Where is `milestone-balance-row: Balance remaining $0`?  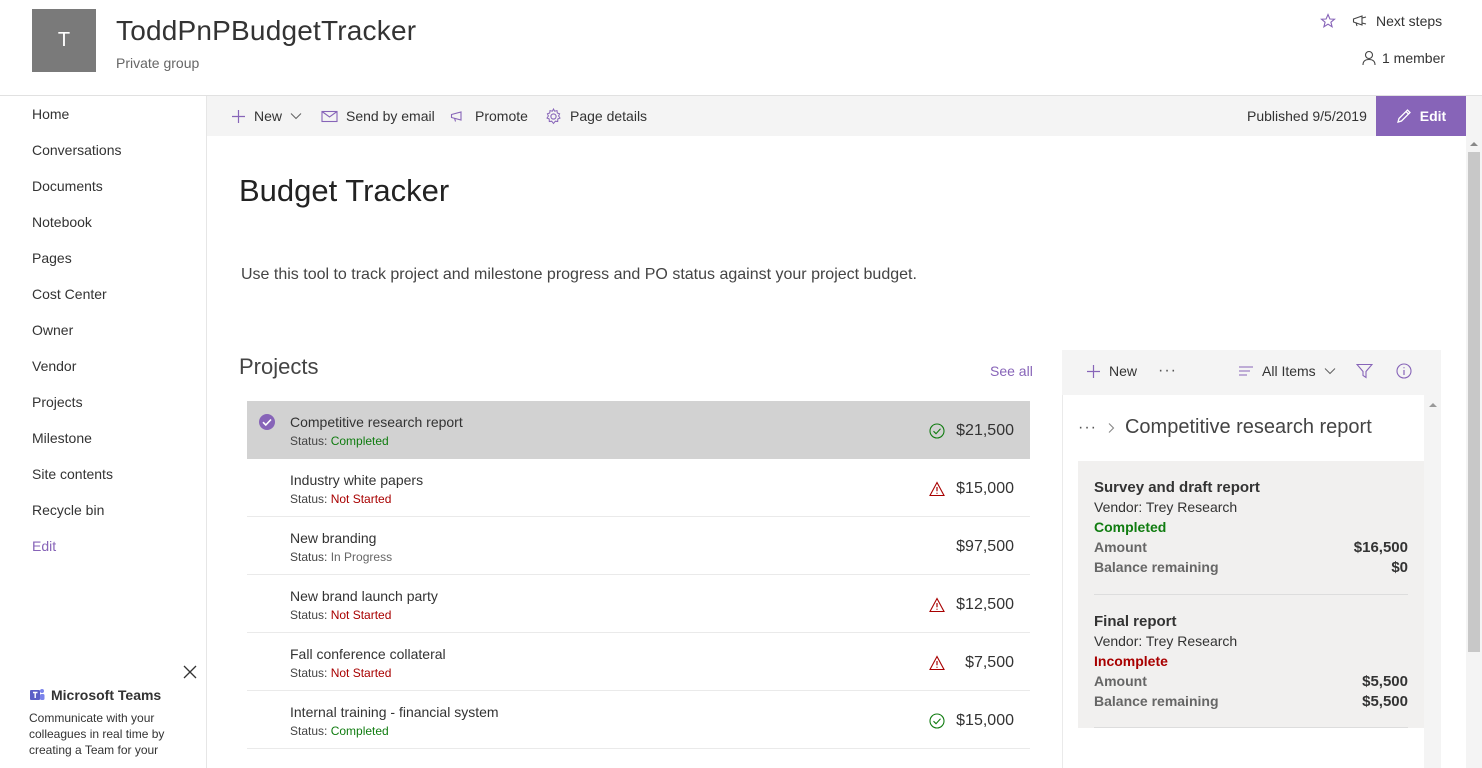
milestone-balance-row: Balance remaining $0 is located at coordinates (1251, 569).